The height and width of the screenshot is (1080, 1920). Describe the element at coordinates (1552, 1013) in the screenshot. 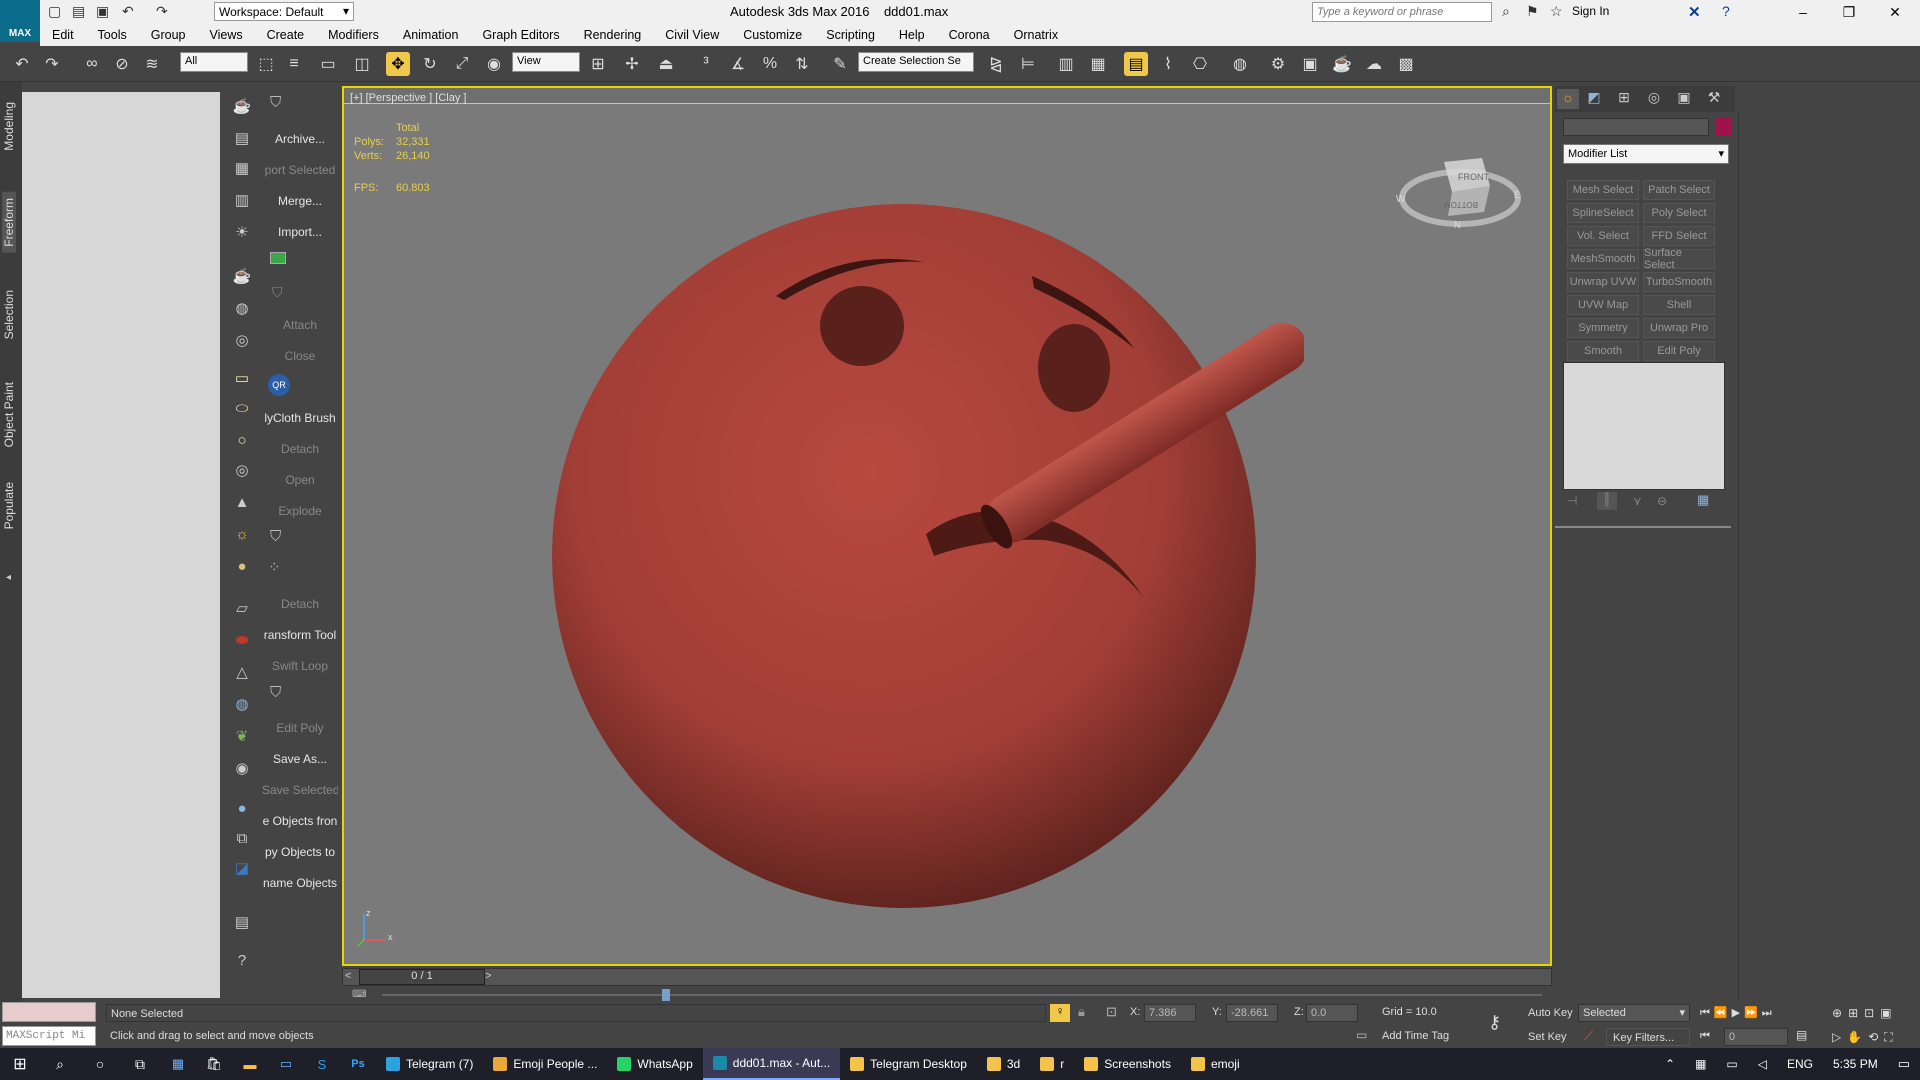

I see `auto-key-button: Auto Key` at that location.